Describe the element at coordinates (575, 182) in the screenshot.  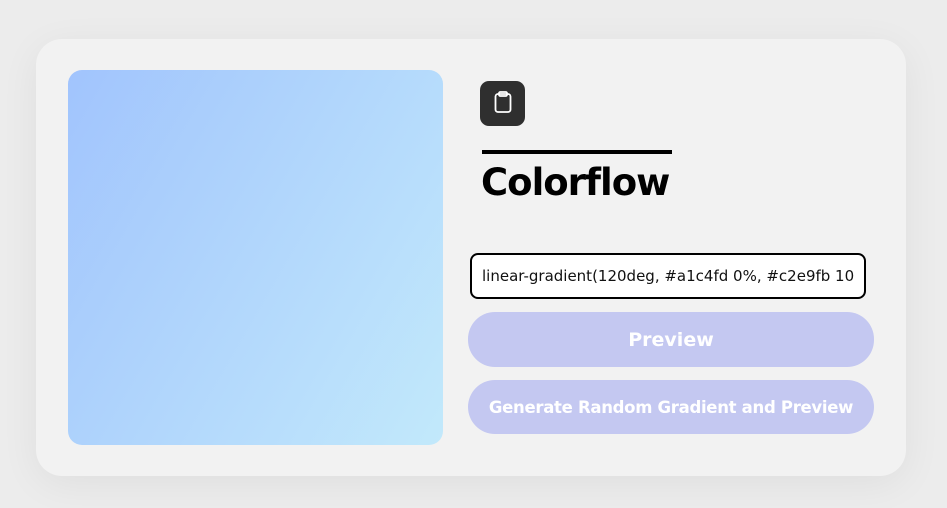
I see `page-title: Colorflow` at that location.